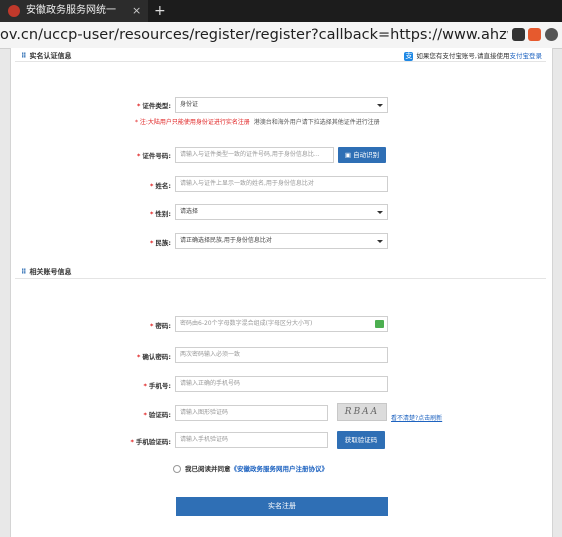  What do you see at coordinates (281, 184) in the screenshot?
I see `name-input: 请输入与证件上显示一致的姓名,用于身份信息比对` at bounding box center [281, 184].